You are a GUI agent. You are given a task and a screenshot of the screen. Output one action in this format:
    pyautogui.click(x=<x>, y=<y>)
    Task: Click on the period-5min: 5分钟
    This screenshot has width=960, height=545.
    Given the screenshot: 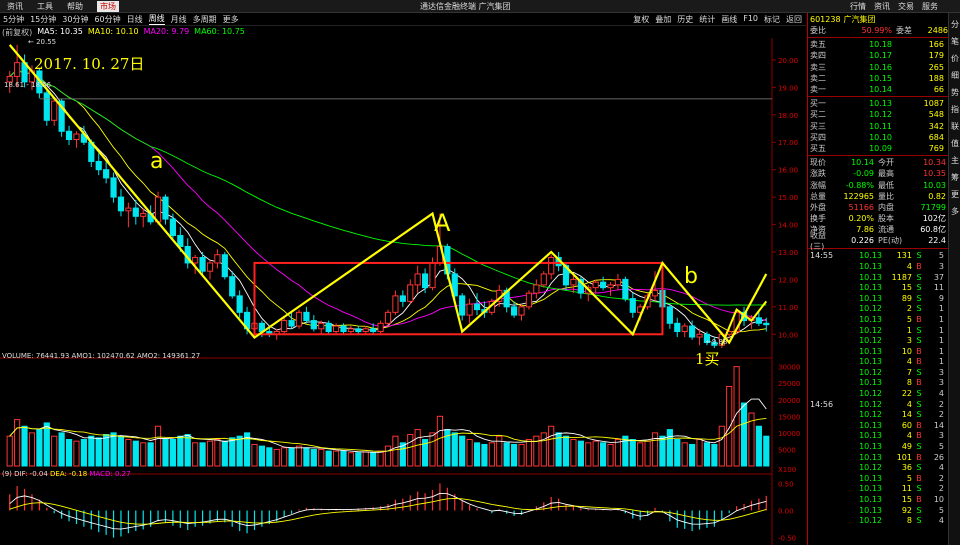 What is the action you would take?
    pyautogui.click(x=13, y=19)
    